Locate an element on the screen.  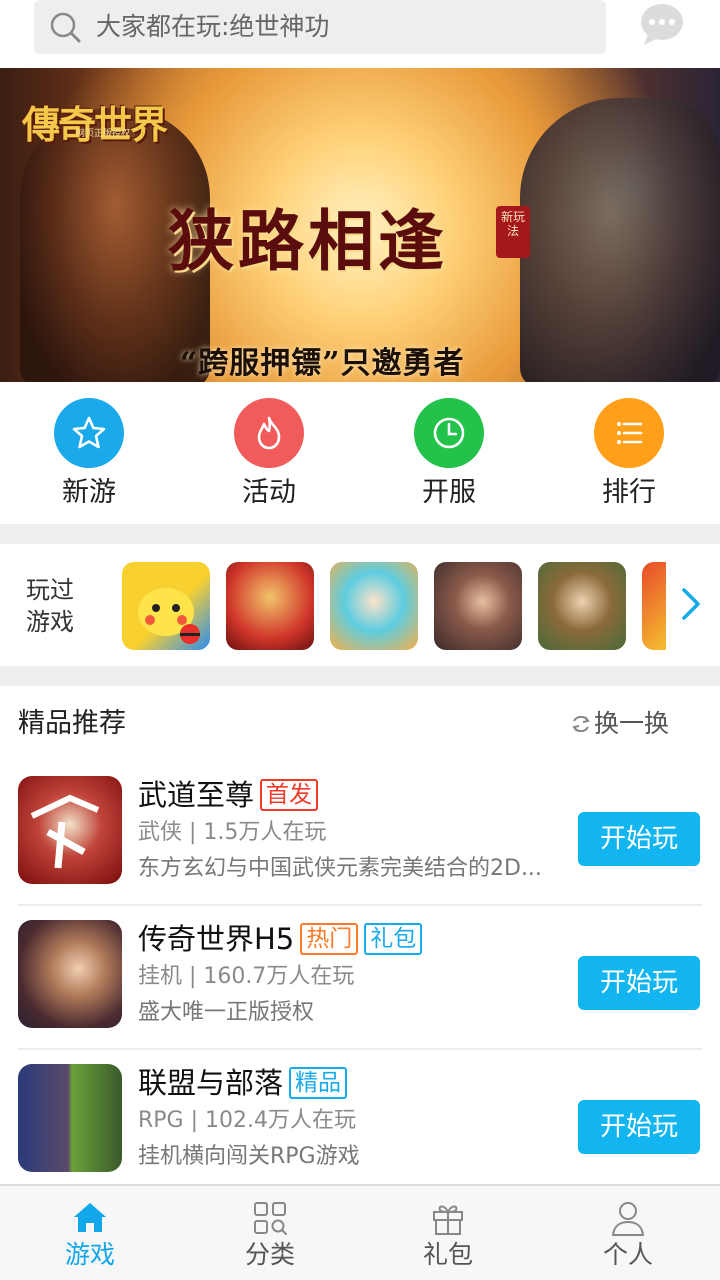
banner-headline: 狭路相逢 is located at coordinates (308, 241).